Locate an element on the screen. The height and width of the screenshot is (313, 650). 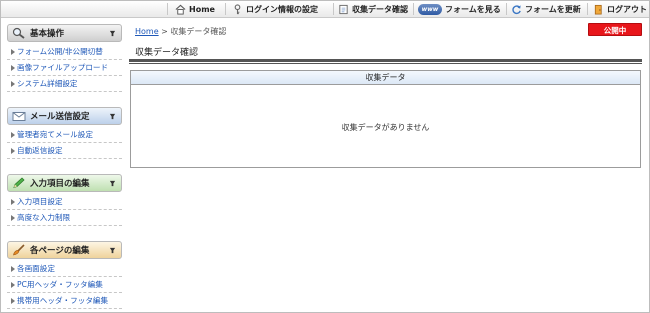
empty-message: 収集データがありません is located at coordinates (385, 127).